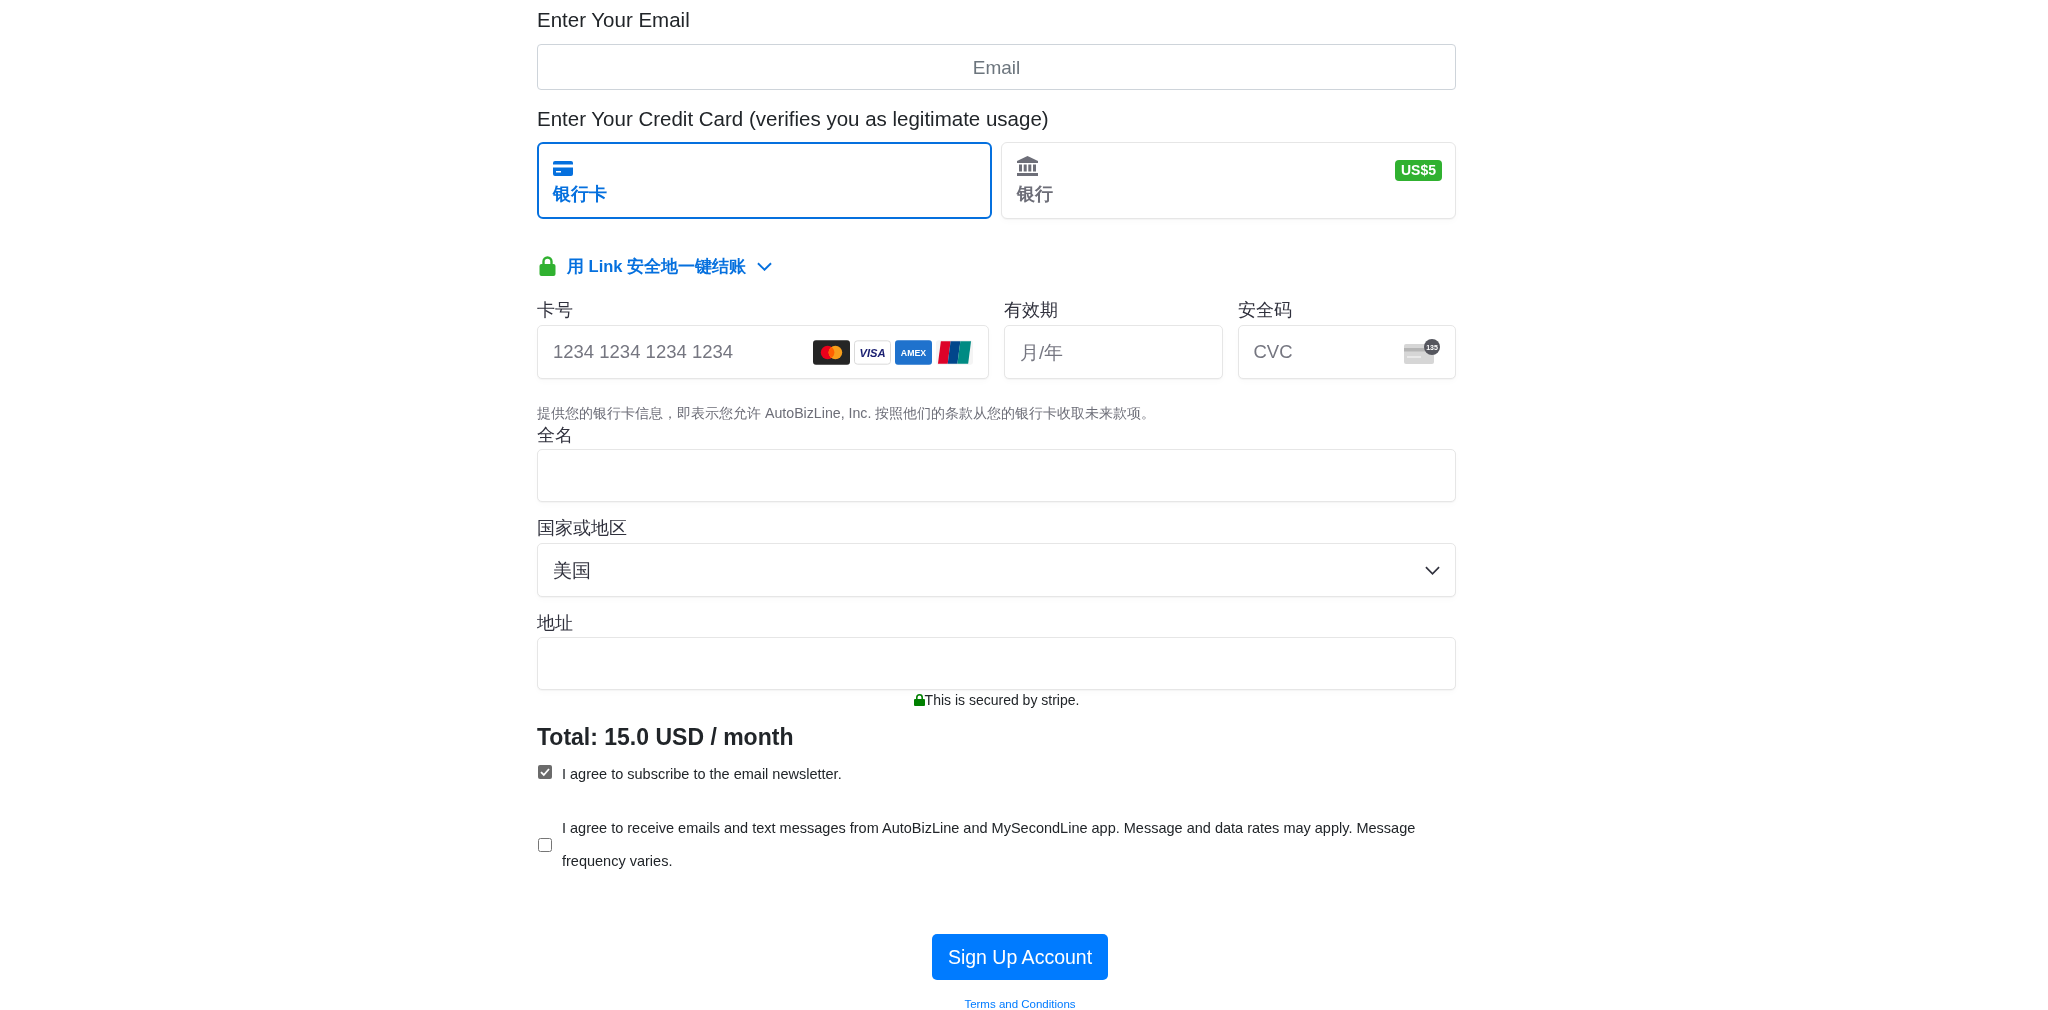  What do you see at coordinates (954, 352) in the screenshot?
I see `unionpay-logo-icon` at bounding box center [954, 352].